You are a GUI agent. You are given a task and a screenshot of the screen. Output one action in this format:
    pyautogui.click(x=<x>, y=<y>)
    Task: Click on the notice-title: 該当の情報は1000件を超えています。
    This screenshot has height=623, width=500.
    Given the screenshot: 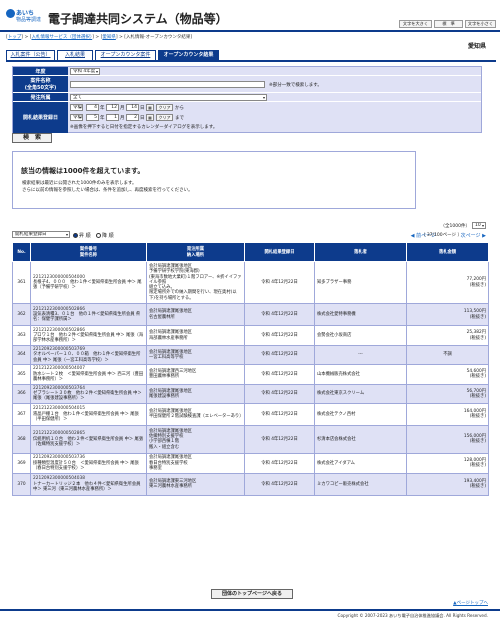 What is the action you would take?
    pyautogui.click(x=83, y=171)
    